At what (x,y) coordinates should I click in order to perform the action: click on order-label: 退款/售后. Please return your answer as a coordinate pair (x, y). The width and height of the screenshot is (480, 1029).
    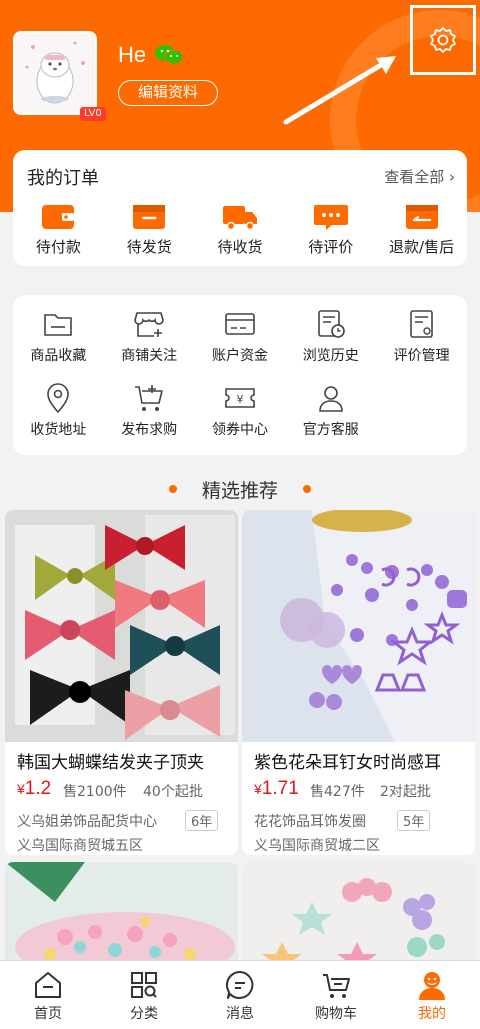
    Looking at the image, I should click on (422, 247).